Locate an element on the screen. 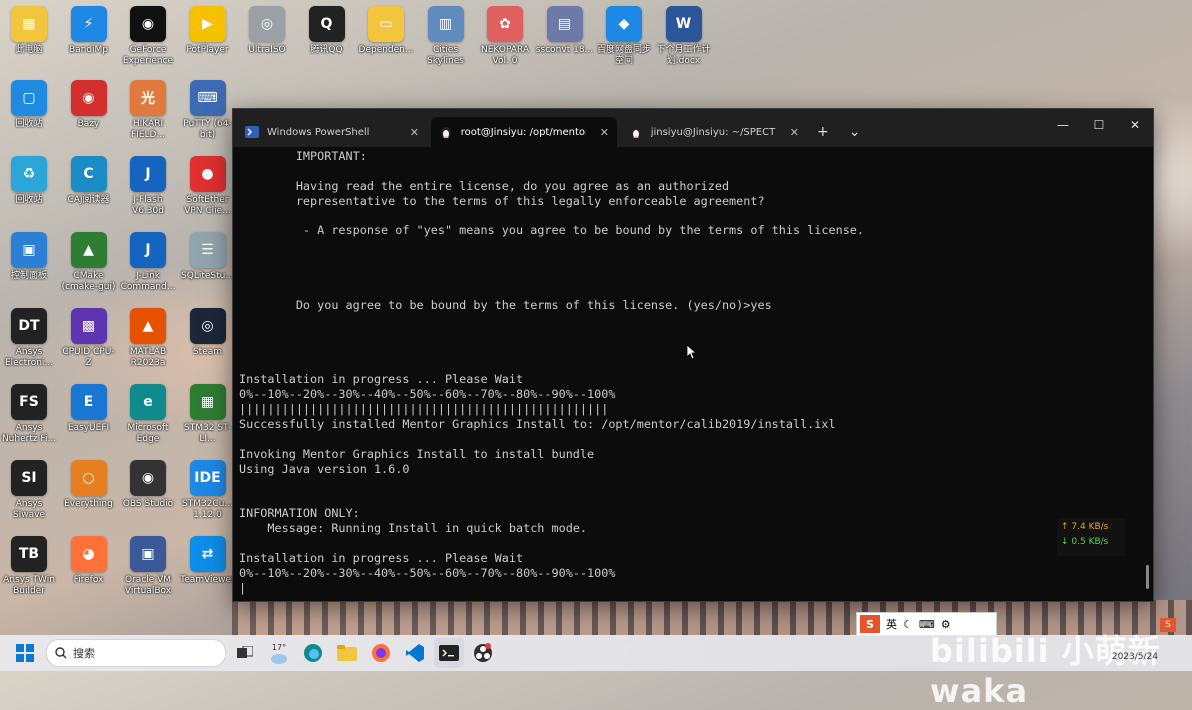 Image resolution: width=1192 pixels, height=710 pixels. terminal-icon is located at coordinates (449, 653).